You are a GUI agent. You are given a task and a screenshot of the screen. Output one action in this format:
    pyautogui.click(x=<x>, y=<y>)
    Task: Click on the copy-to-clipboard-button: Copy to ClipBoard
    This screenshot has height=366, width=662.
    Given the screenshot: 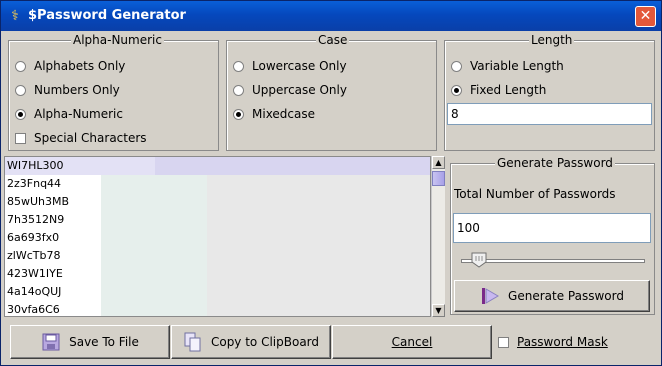 What is the action you would take?
    pyautogui.click(x=251, y=342)
    